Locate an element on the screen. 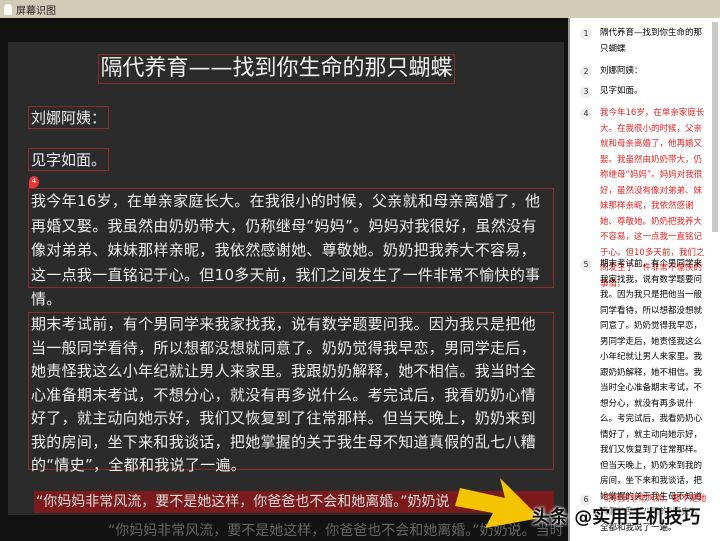 This screenshot has width=720, height=541. item-number: 1 is located at coordinates (586, 34).